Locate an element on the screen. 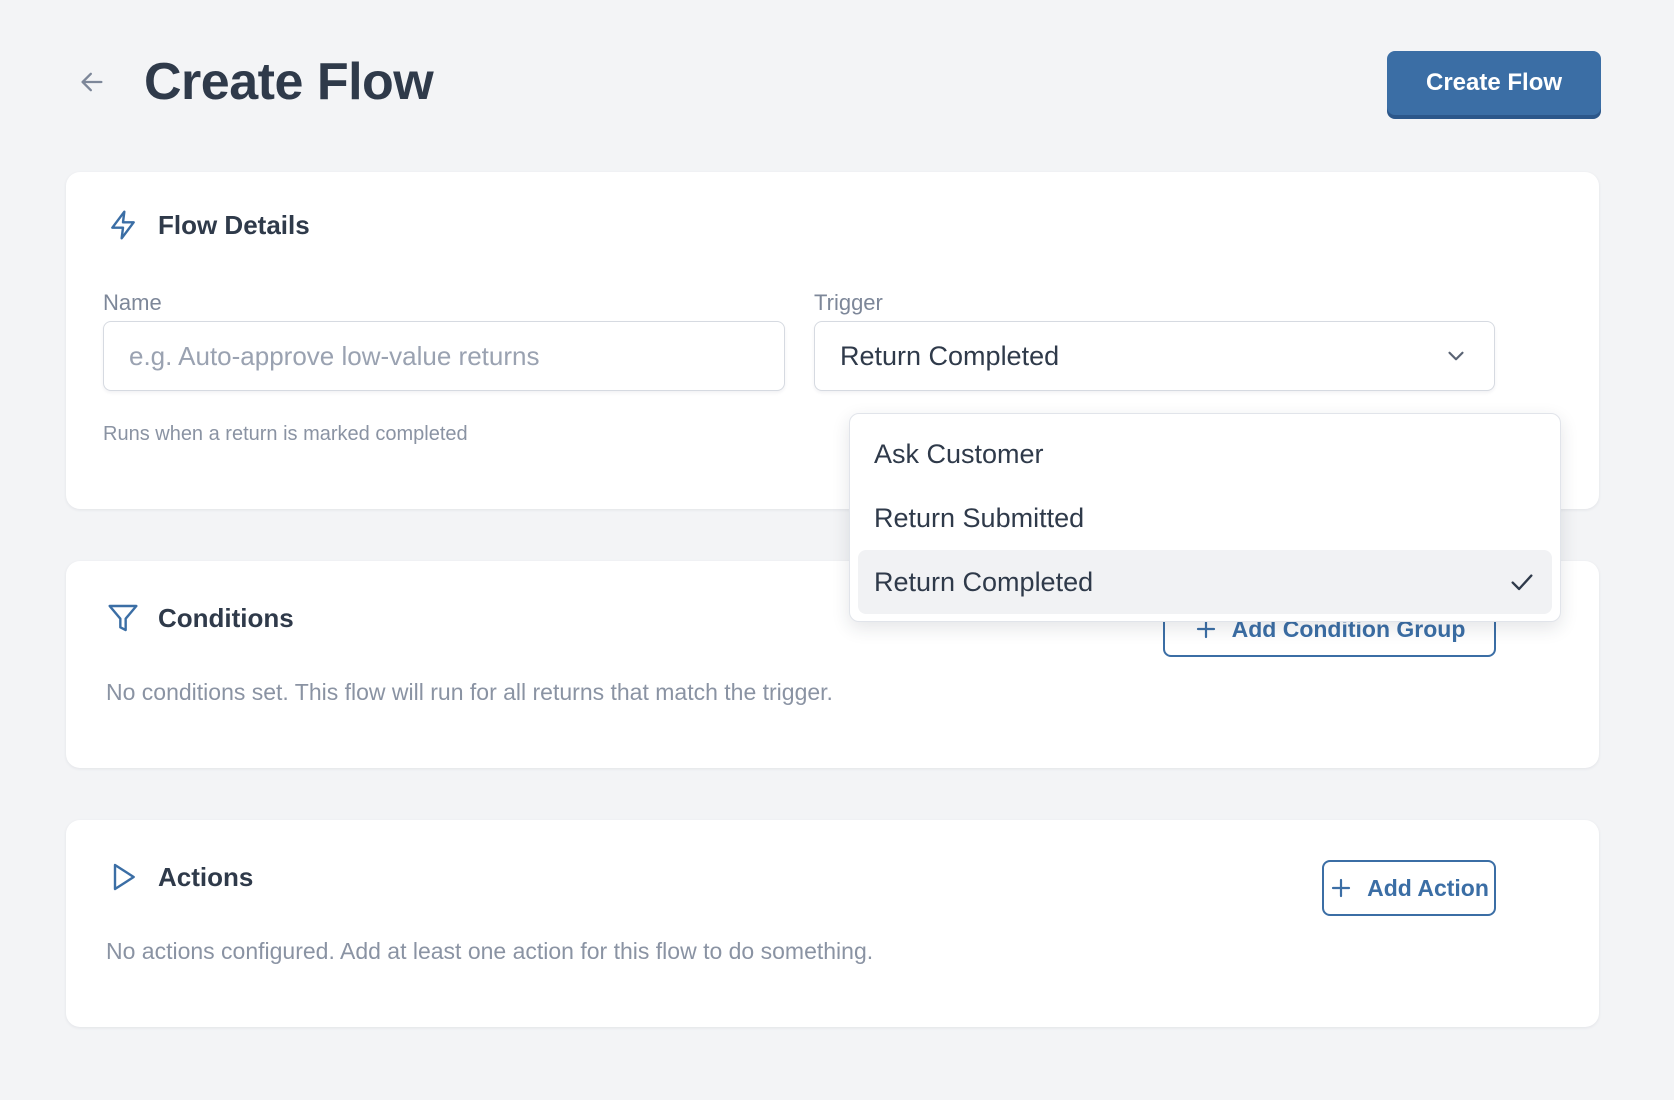 The width and height of the screenshot is (1674, 1100). flow-details-header: Flow Details is located at coordinates (208, 225).